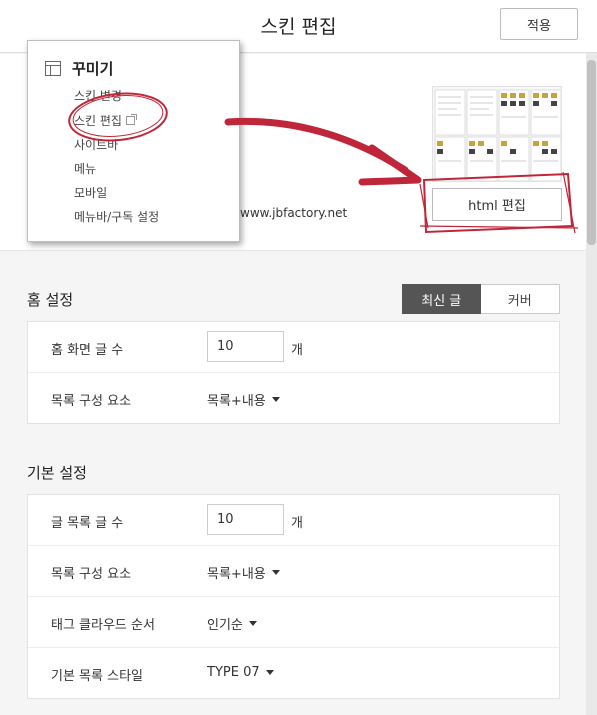 The height and width of the screenshot is (715, 597). I want to click on scrollbar-thumb, so click(591, 152).